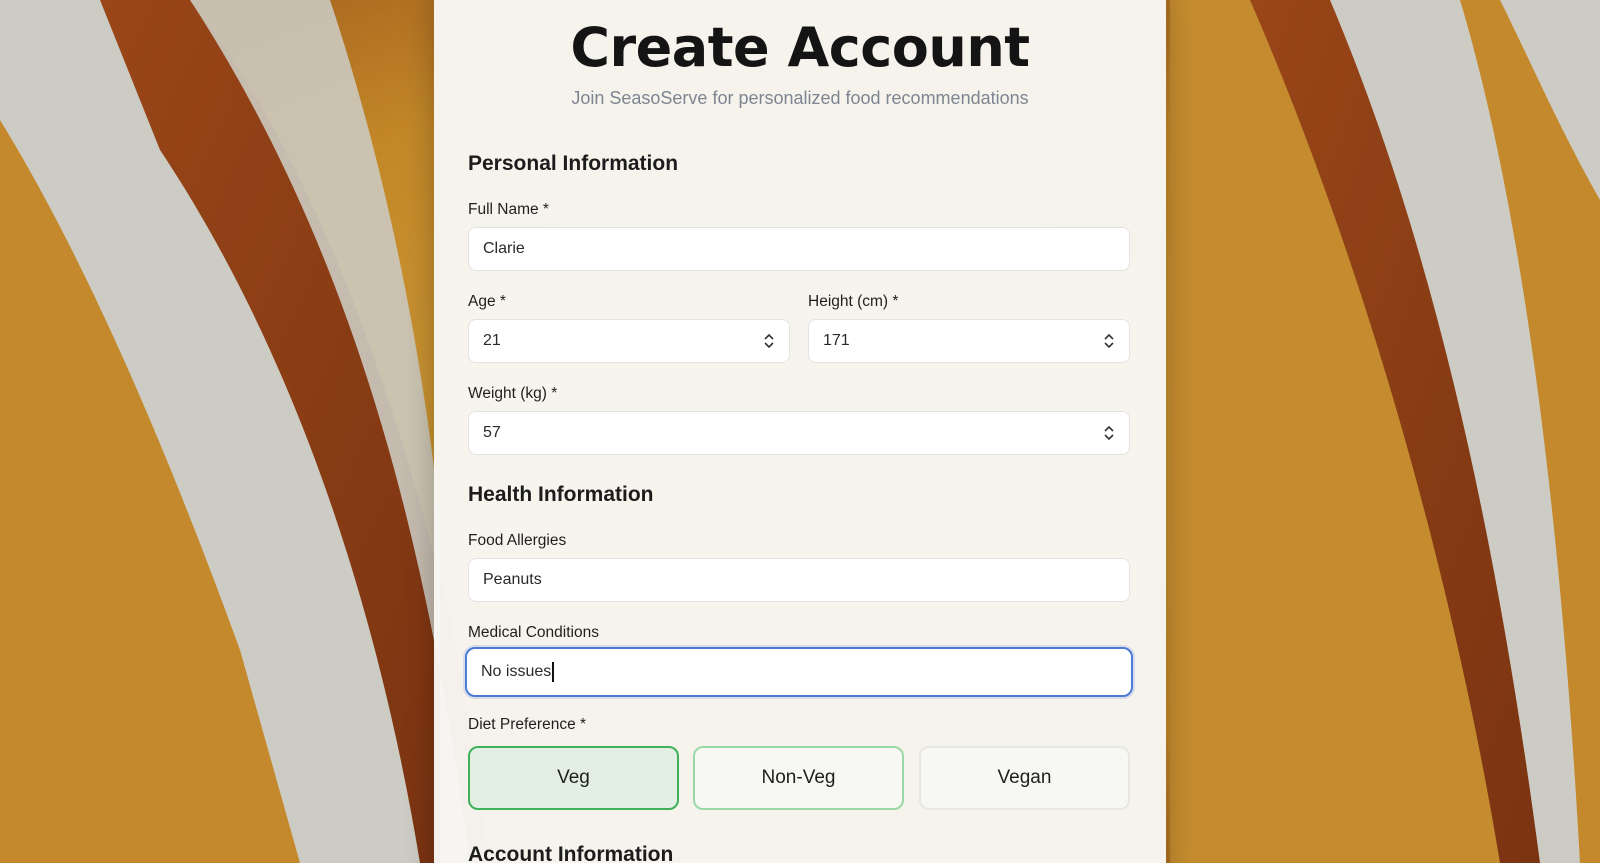 This screenshot has height=863, width=1600. I want to click on allergies-value: Peanuts, so click(512, 579).